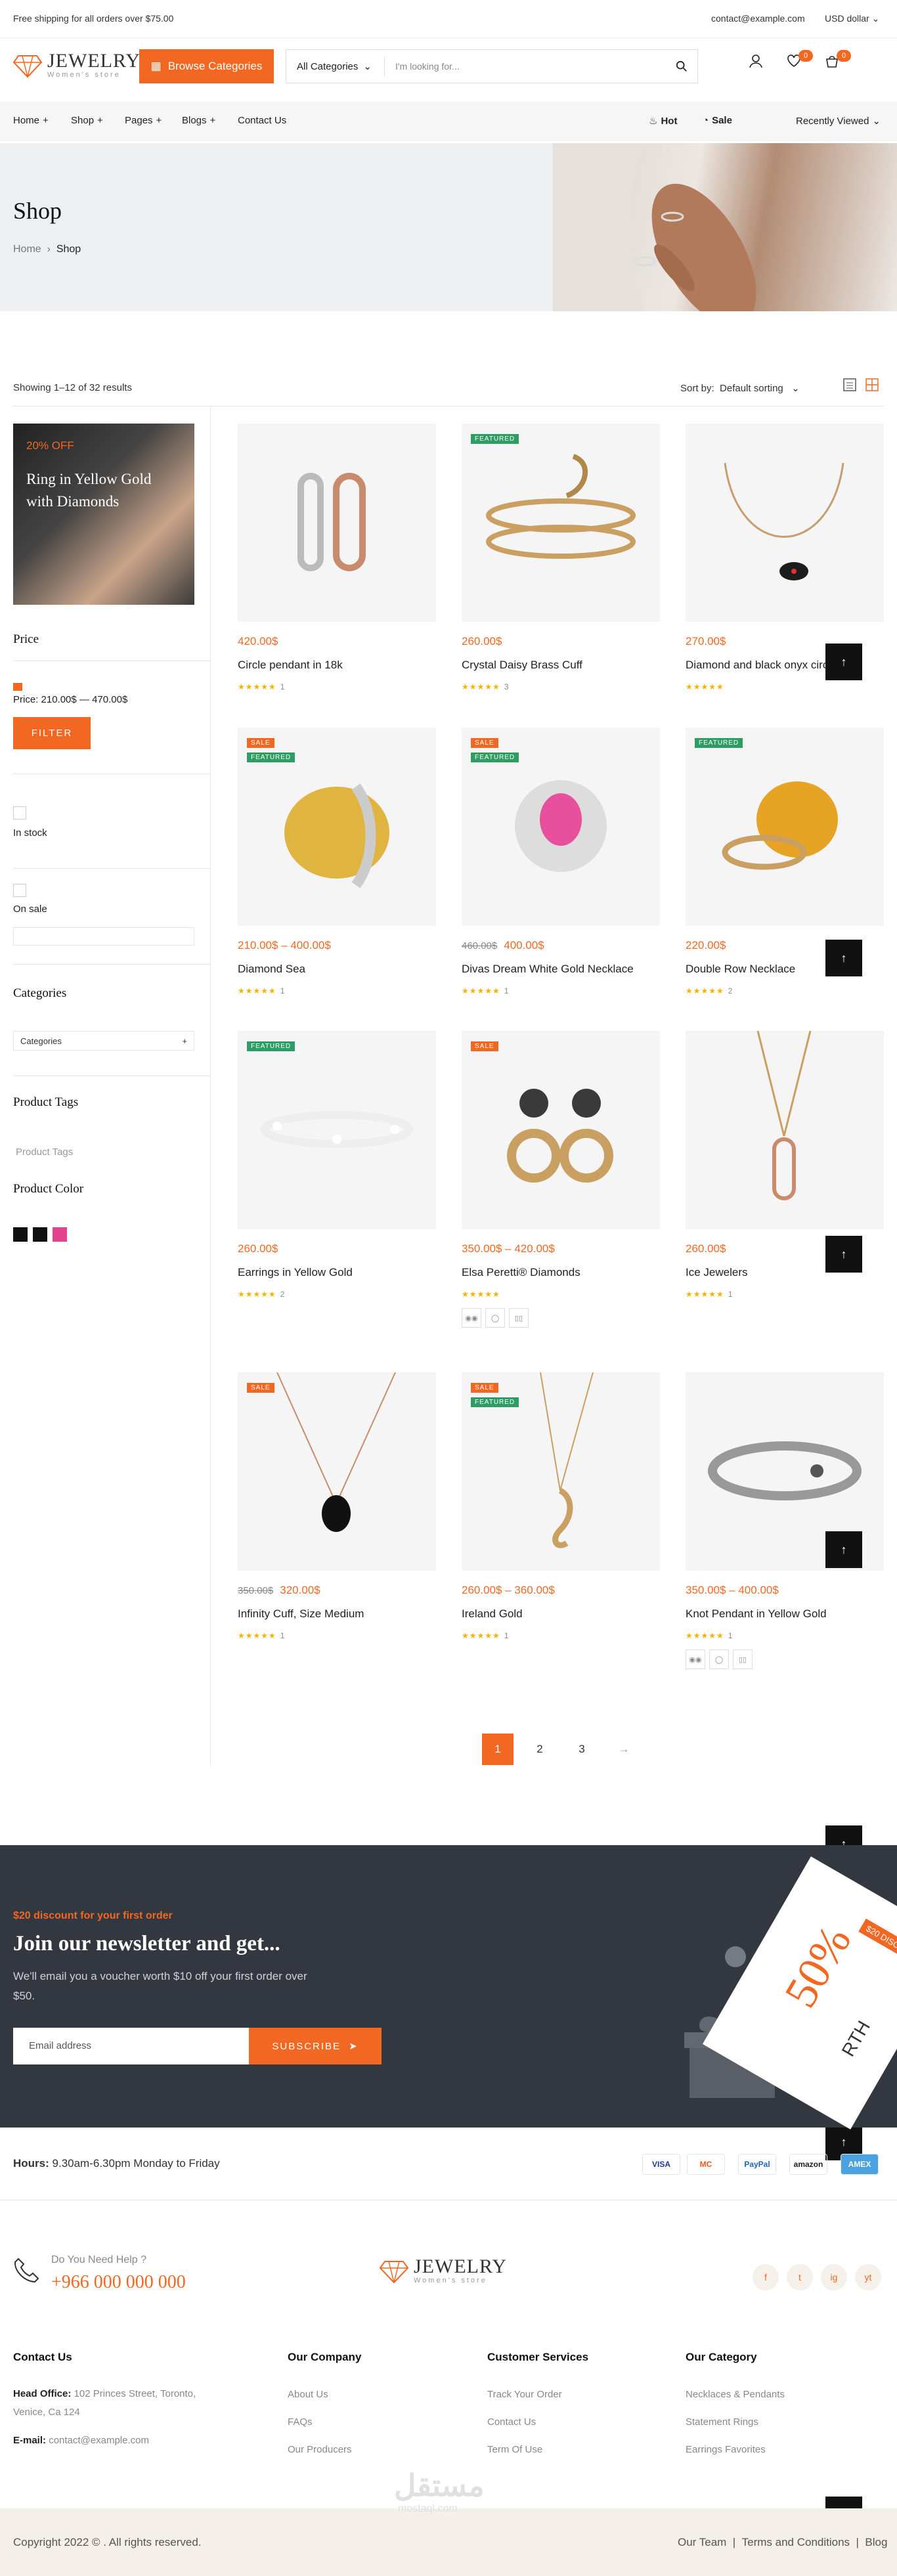 The width and height of the screenshot is (897, 2576). I want to click on currency-selector: USD dollar ⌄, so click(852, 18).